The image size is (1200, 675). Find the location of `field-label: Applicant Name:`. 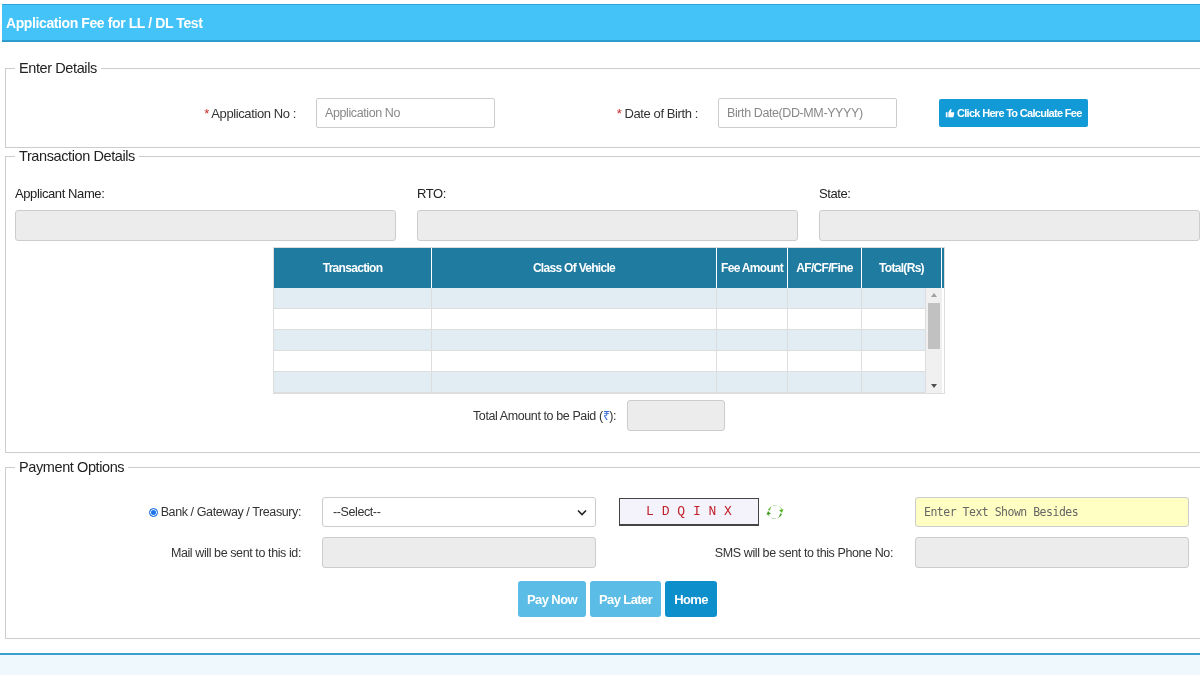

field-label: Applicant Name: is located at coordinates (60, 193).